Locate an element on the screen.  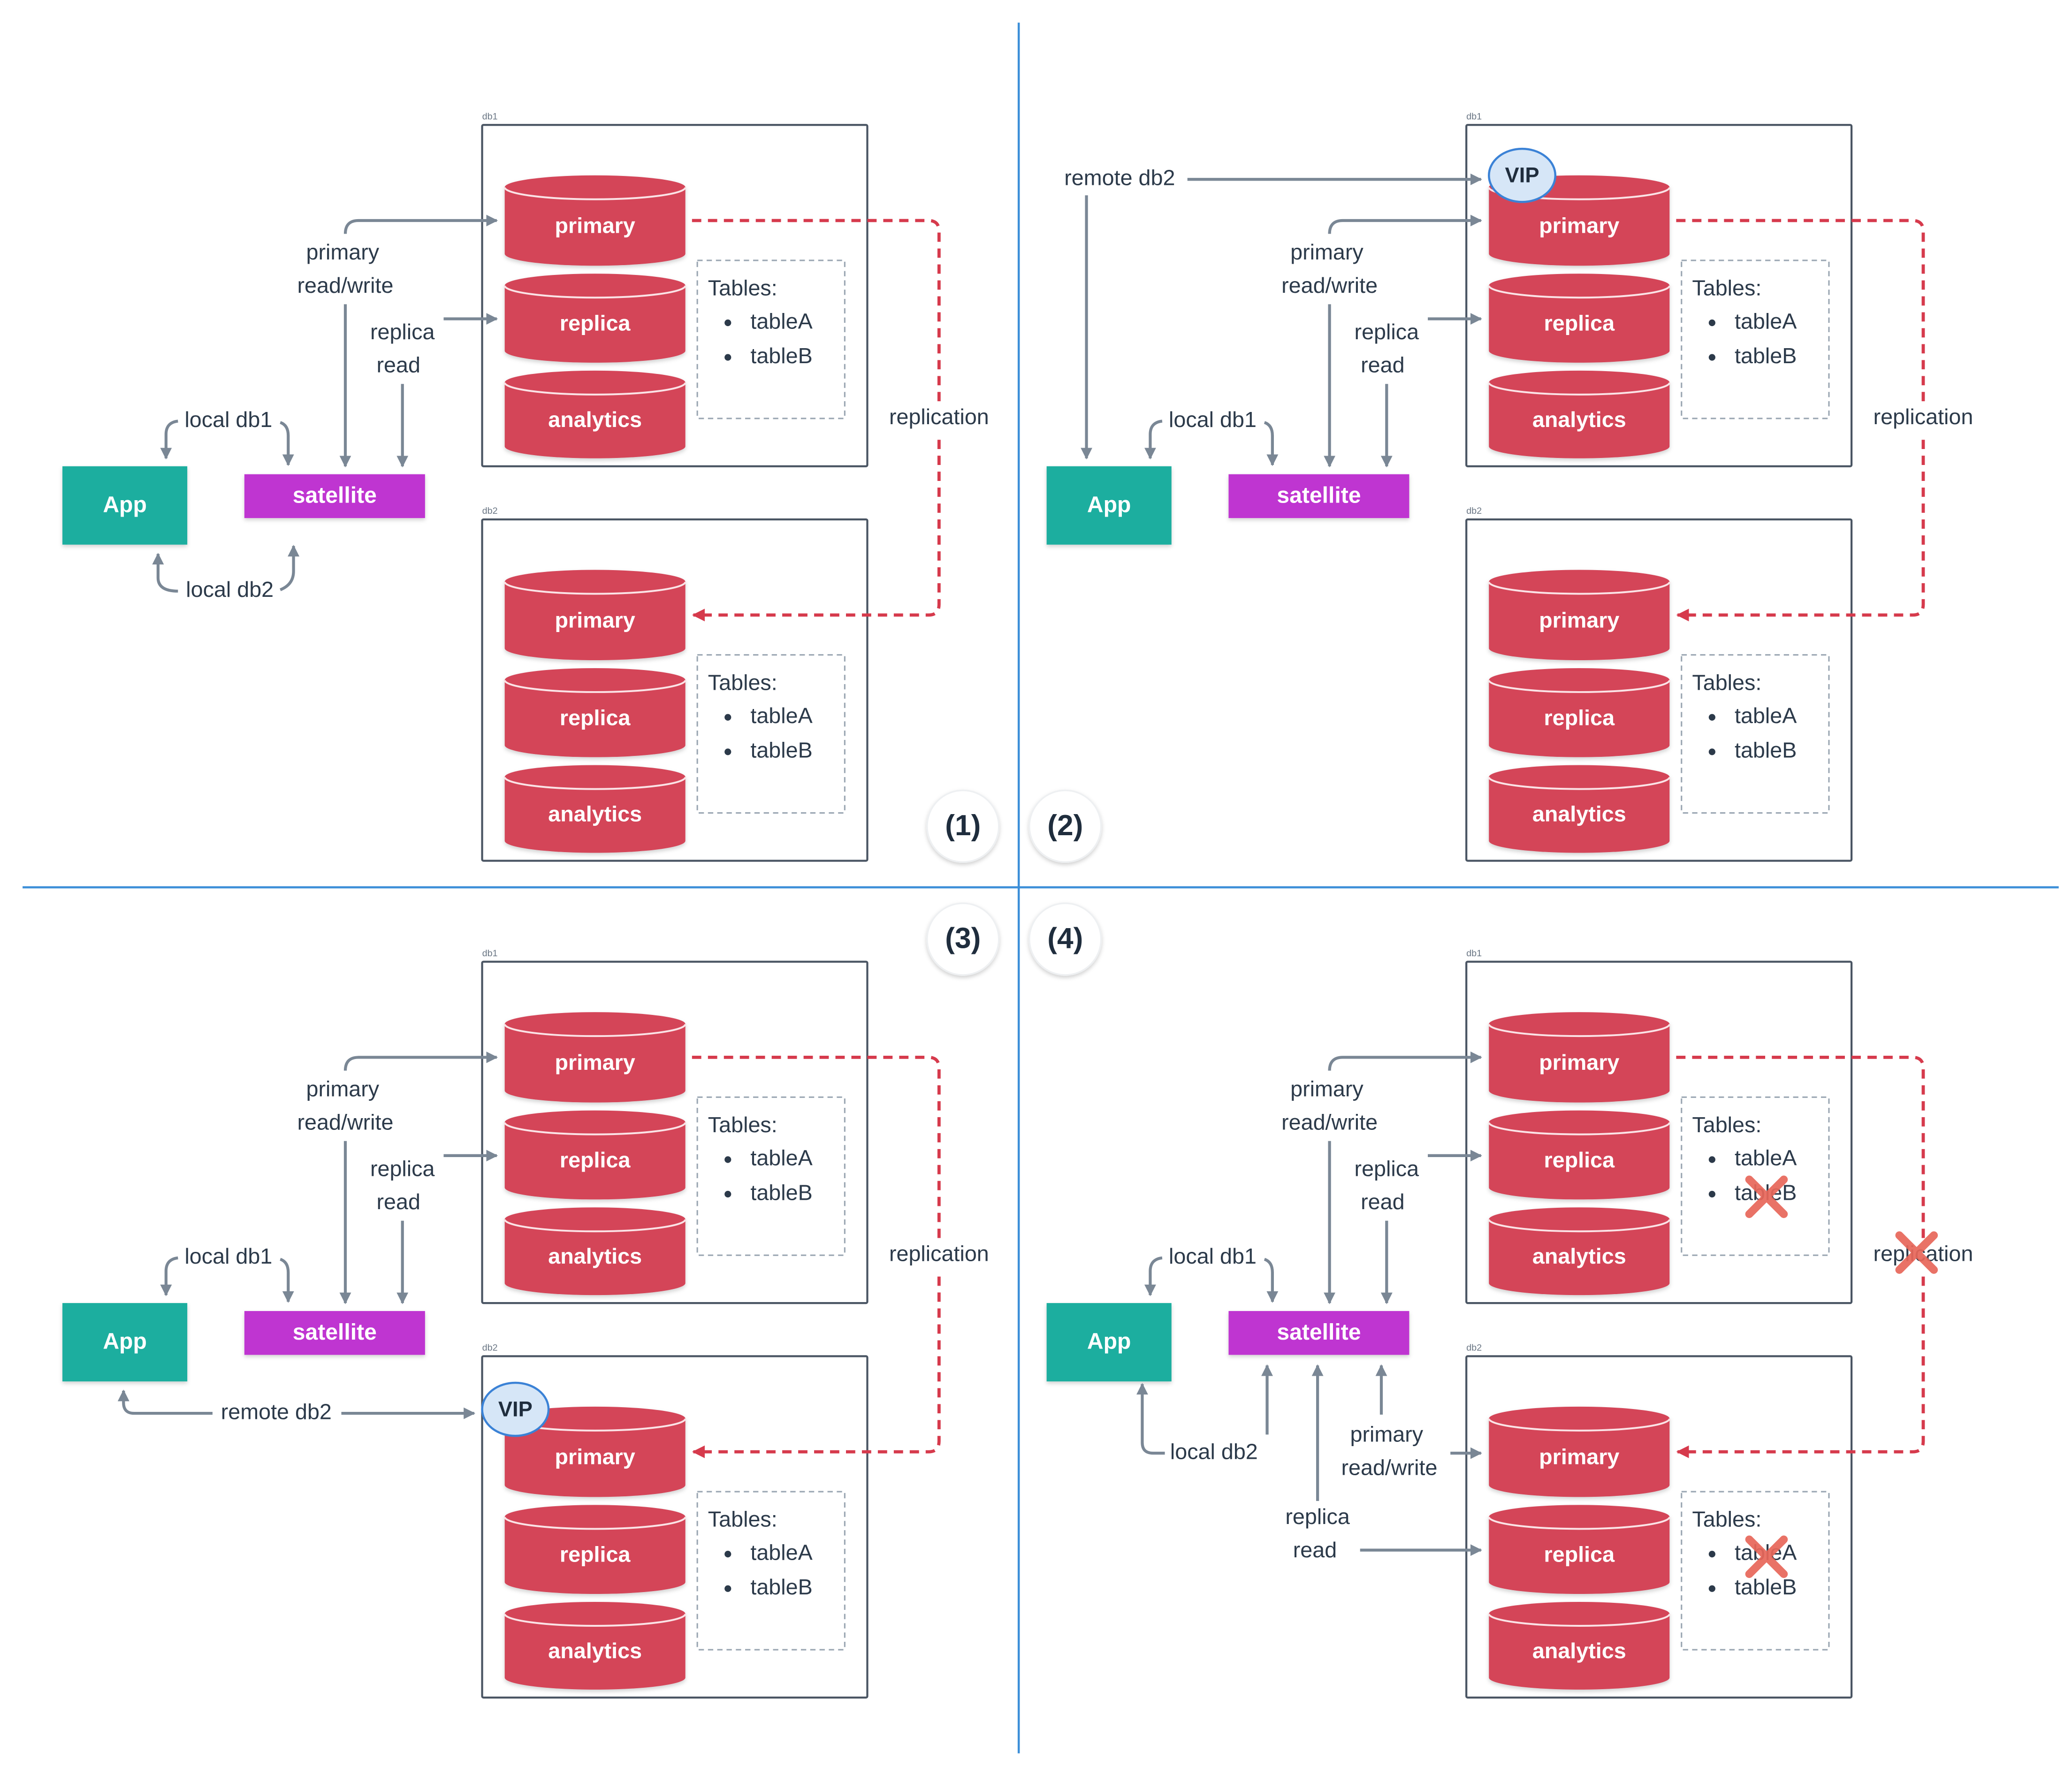
local-db1-arrow-satellite is located at coordinates (287, 443).